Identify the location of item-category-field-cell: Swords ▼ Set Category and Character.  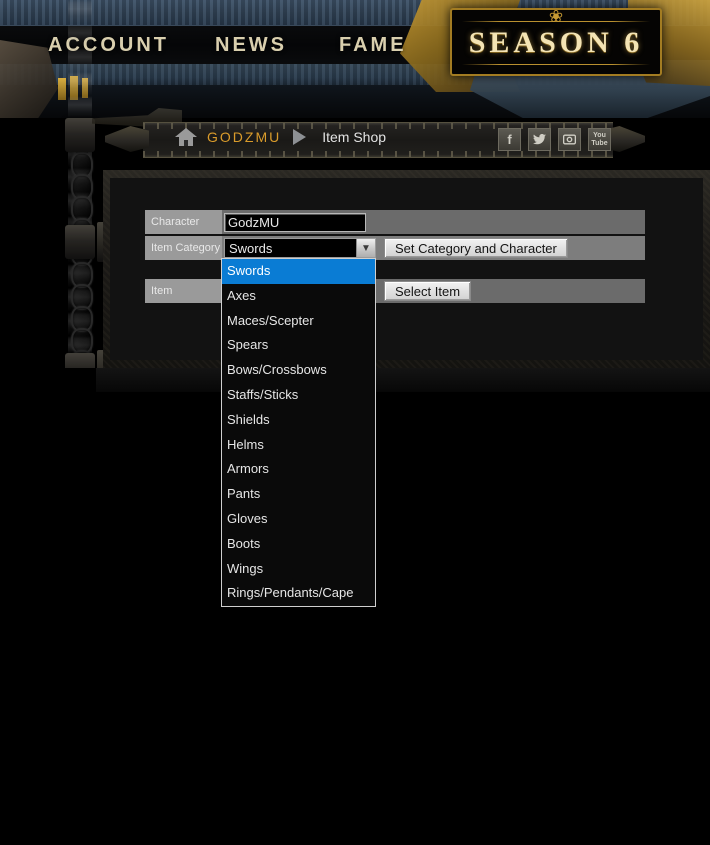
(433, 248).